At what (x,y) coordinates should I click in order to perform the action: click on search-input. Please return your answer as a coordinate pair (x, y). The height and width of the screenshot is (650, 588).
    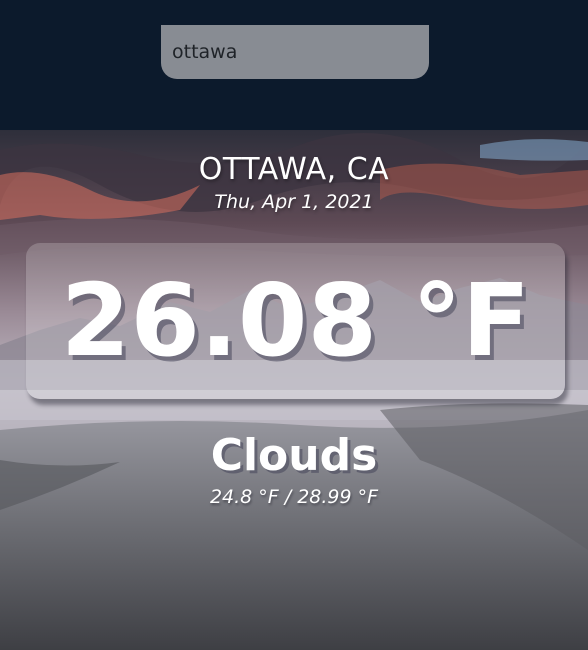
    Looking at the image, I should click on (295, 52).